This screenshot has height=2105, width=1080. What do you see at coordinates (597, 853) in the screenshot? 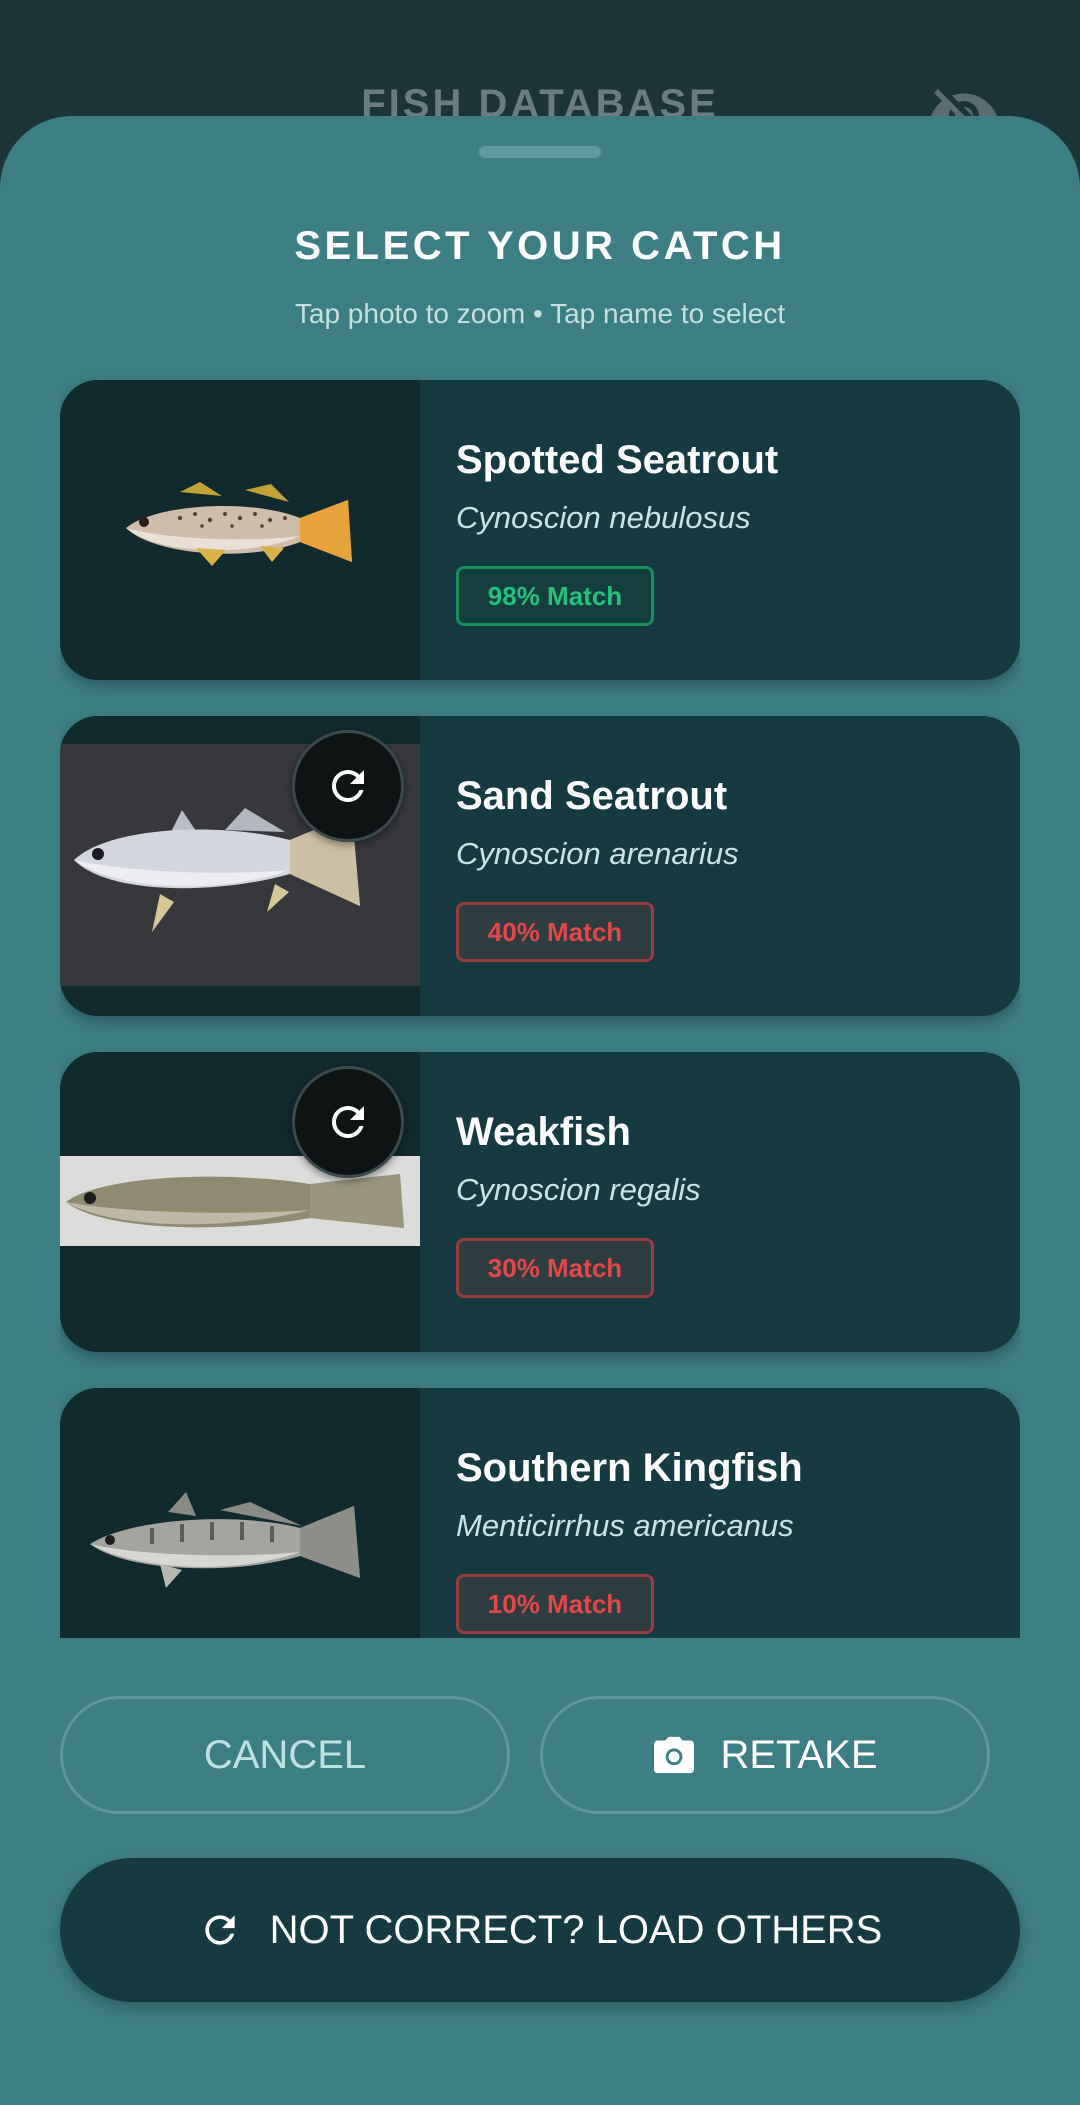
I see `scientific-name: Cynoscion arenarius` at bounding box center [597, 853].